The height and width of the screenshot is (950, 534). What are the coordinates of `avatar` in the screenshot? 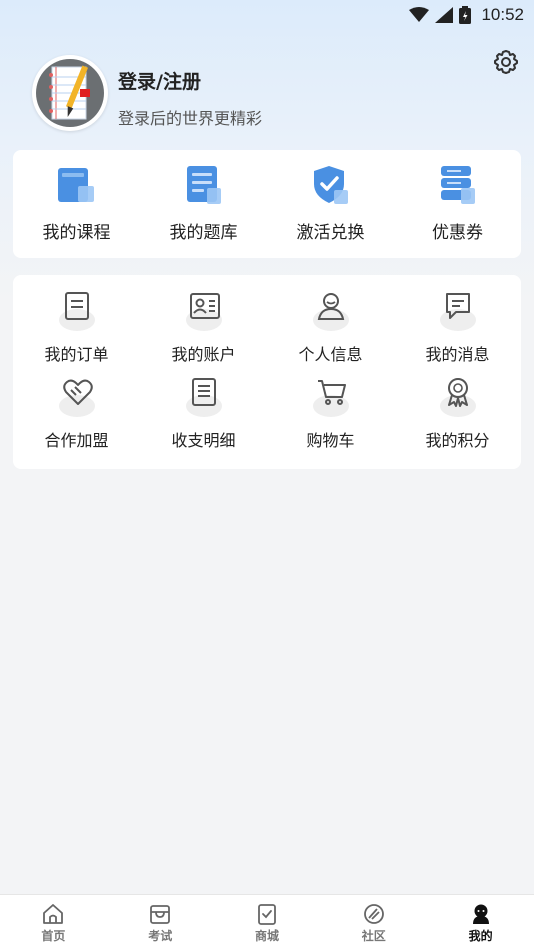 It's located at (70, 93).